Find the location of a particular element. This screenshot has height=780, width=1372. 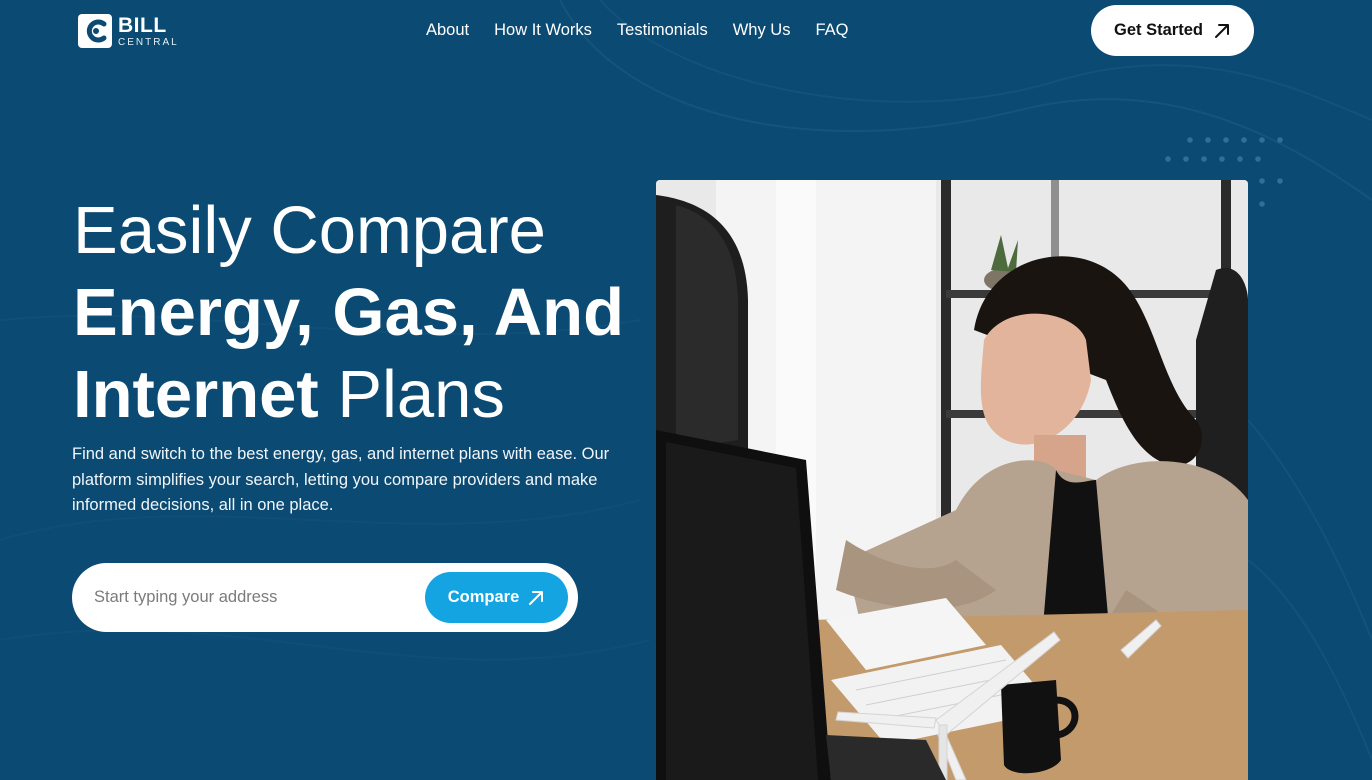

brand-subname: CENTRAL is located at coordinates (148, 42).